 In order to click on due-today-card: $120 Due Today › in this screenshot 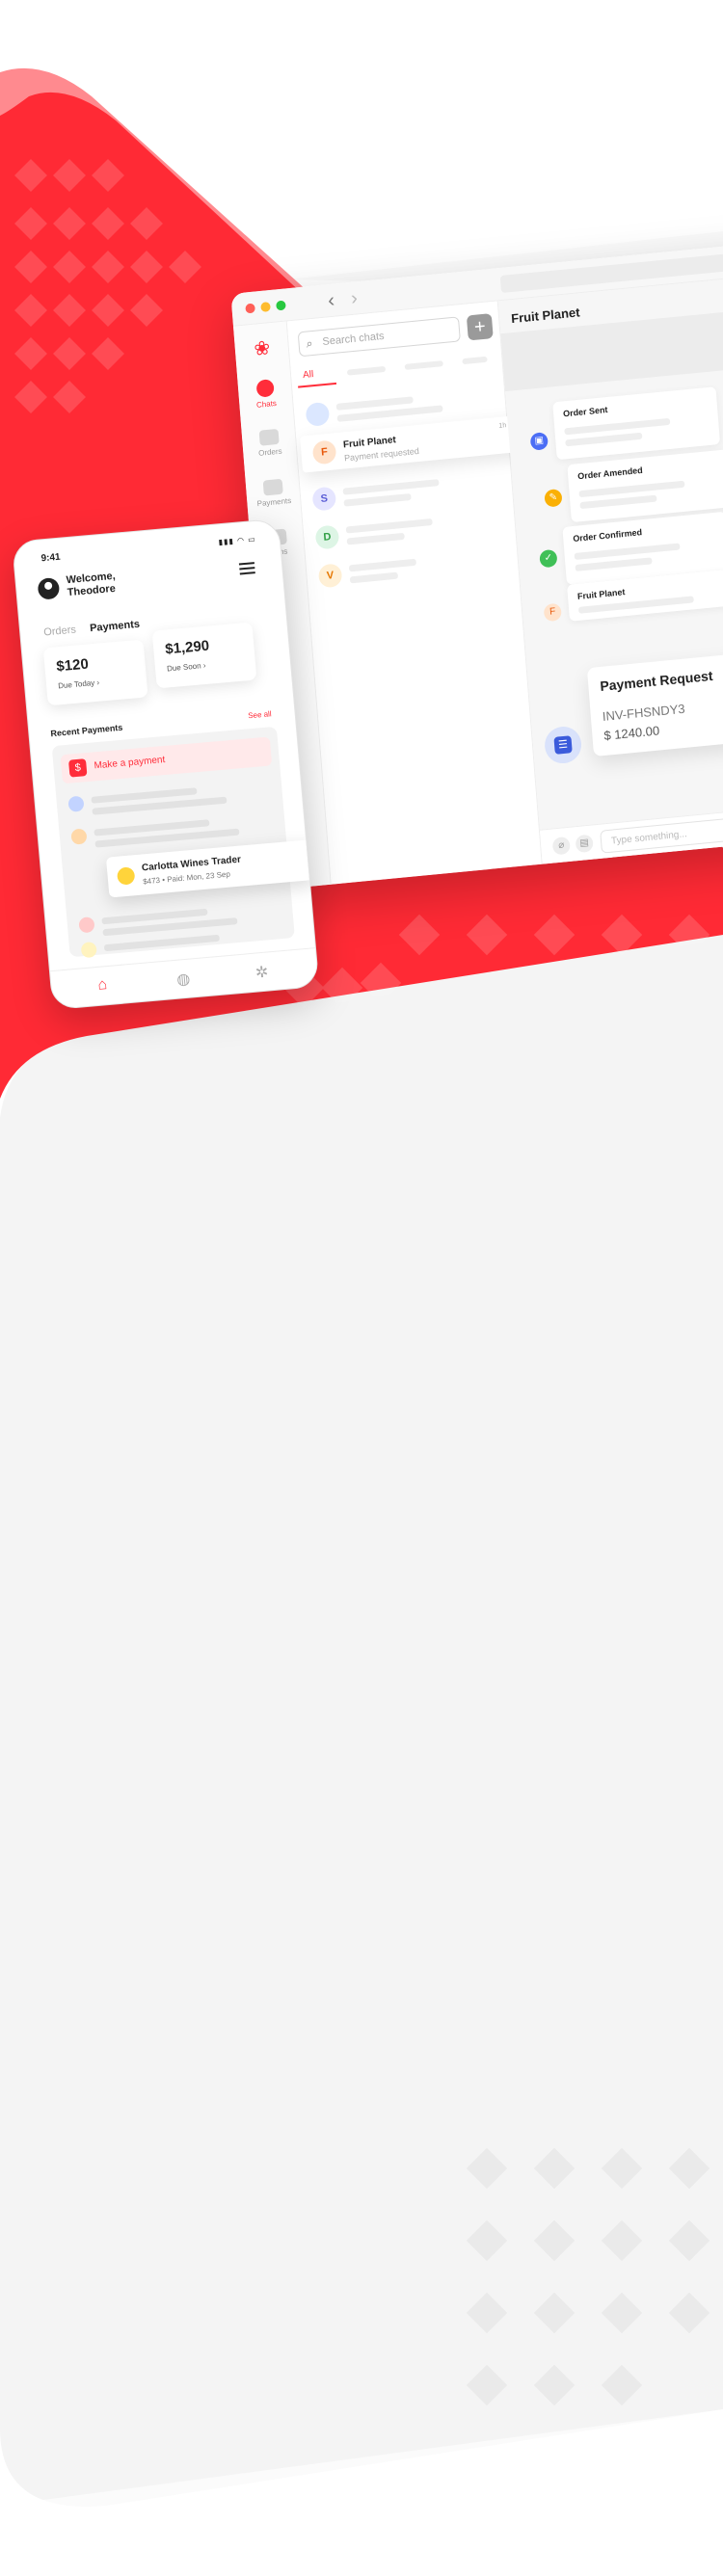, I will do `click(95, 672)`.